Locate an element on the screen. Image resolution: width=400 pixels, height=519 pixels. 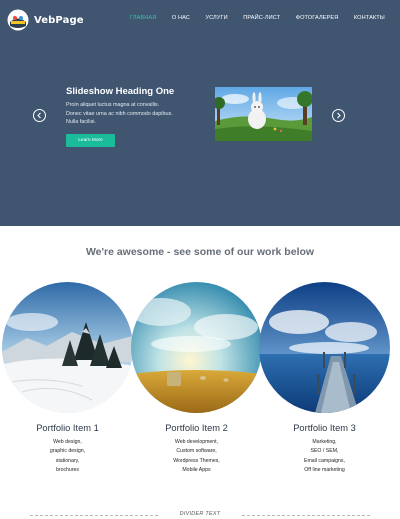
portfolio-image-winter is located at coordinates (67, 347).